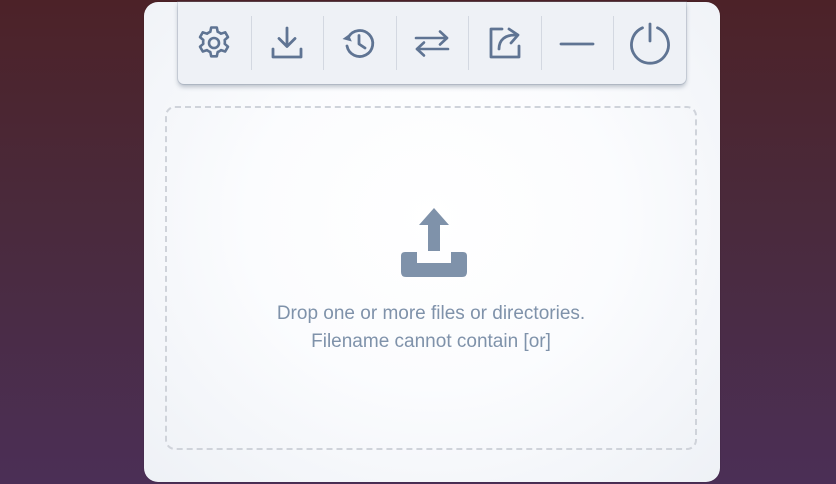 The image size is (836, 484). I want to click on share-icon, so click(504, 43).